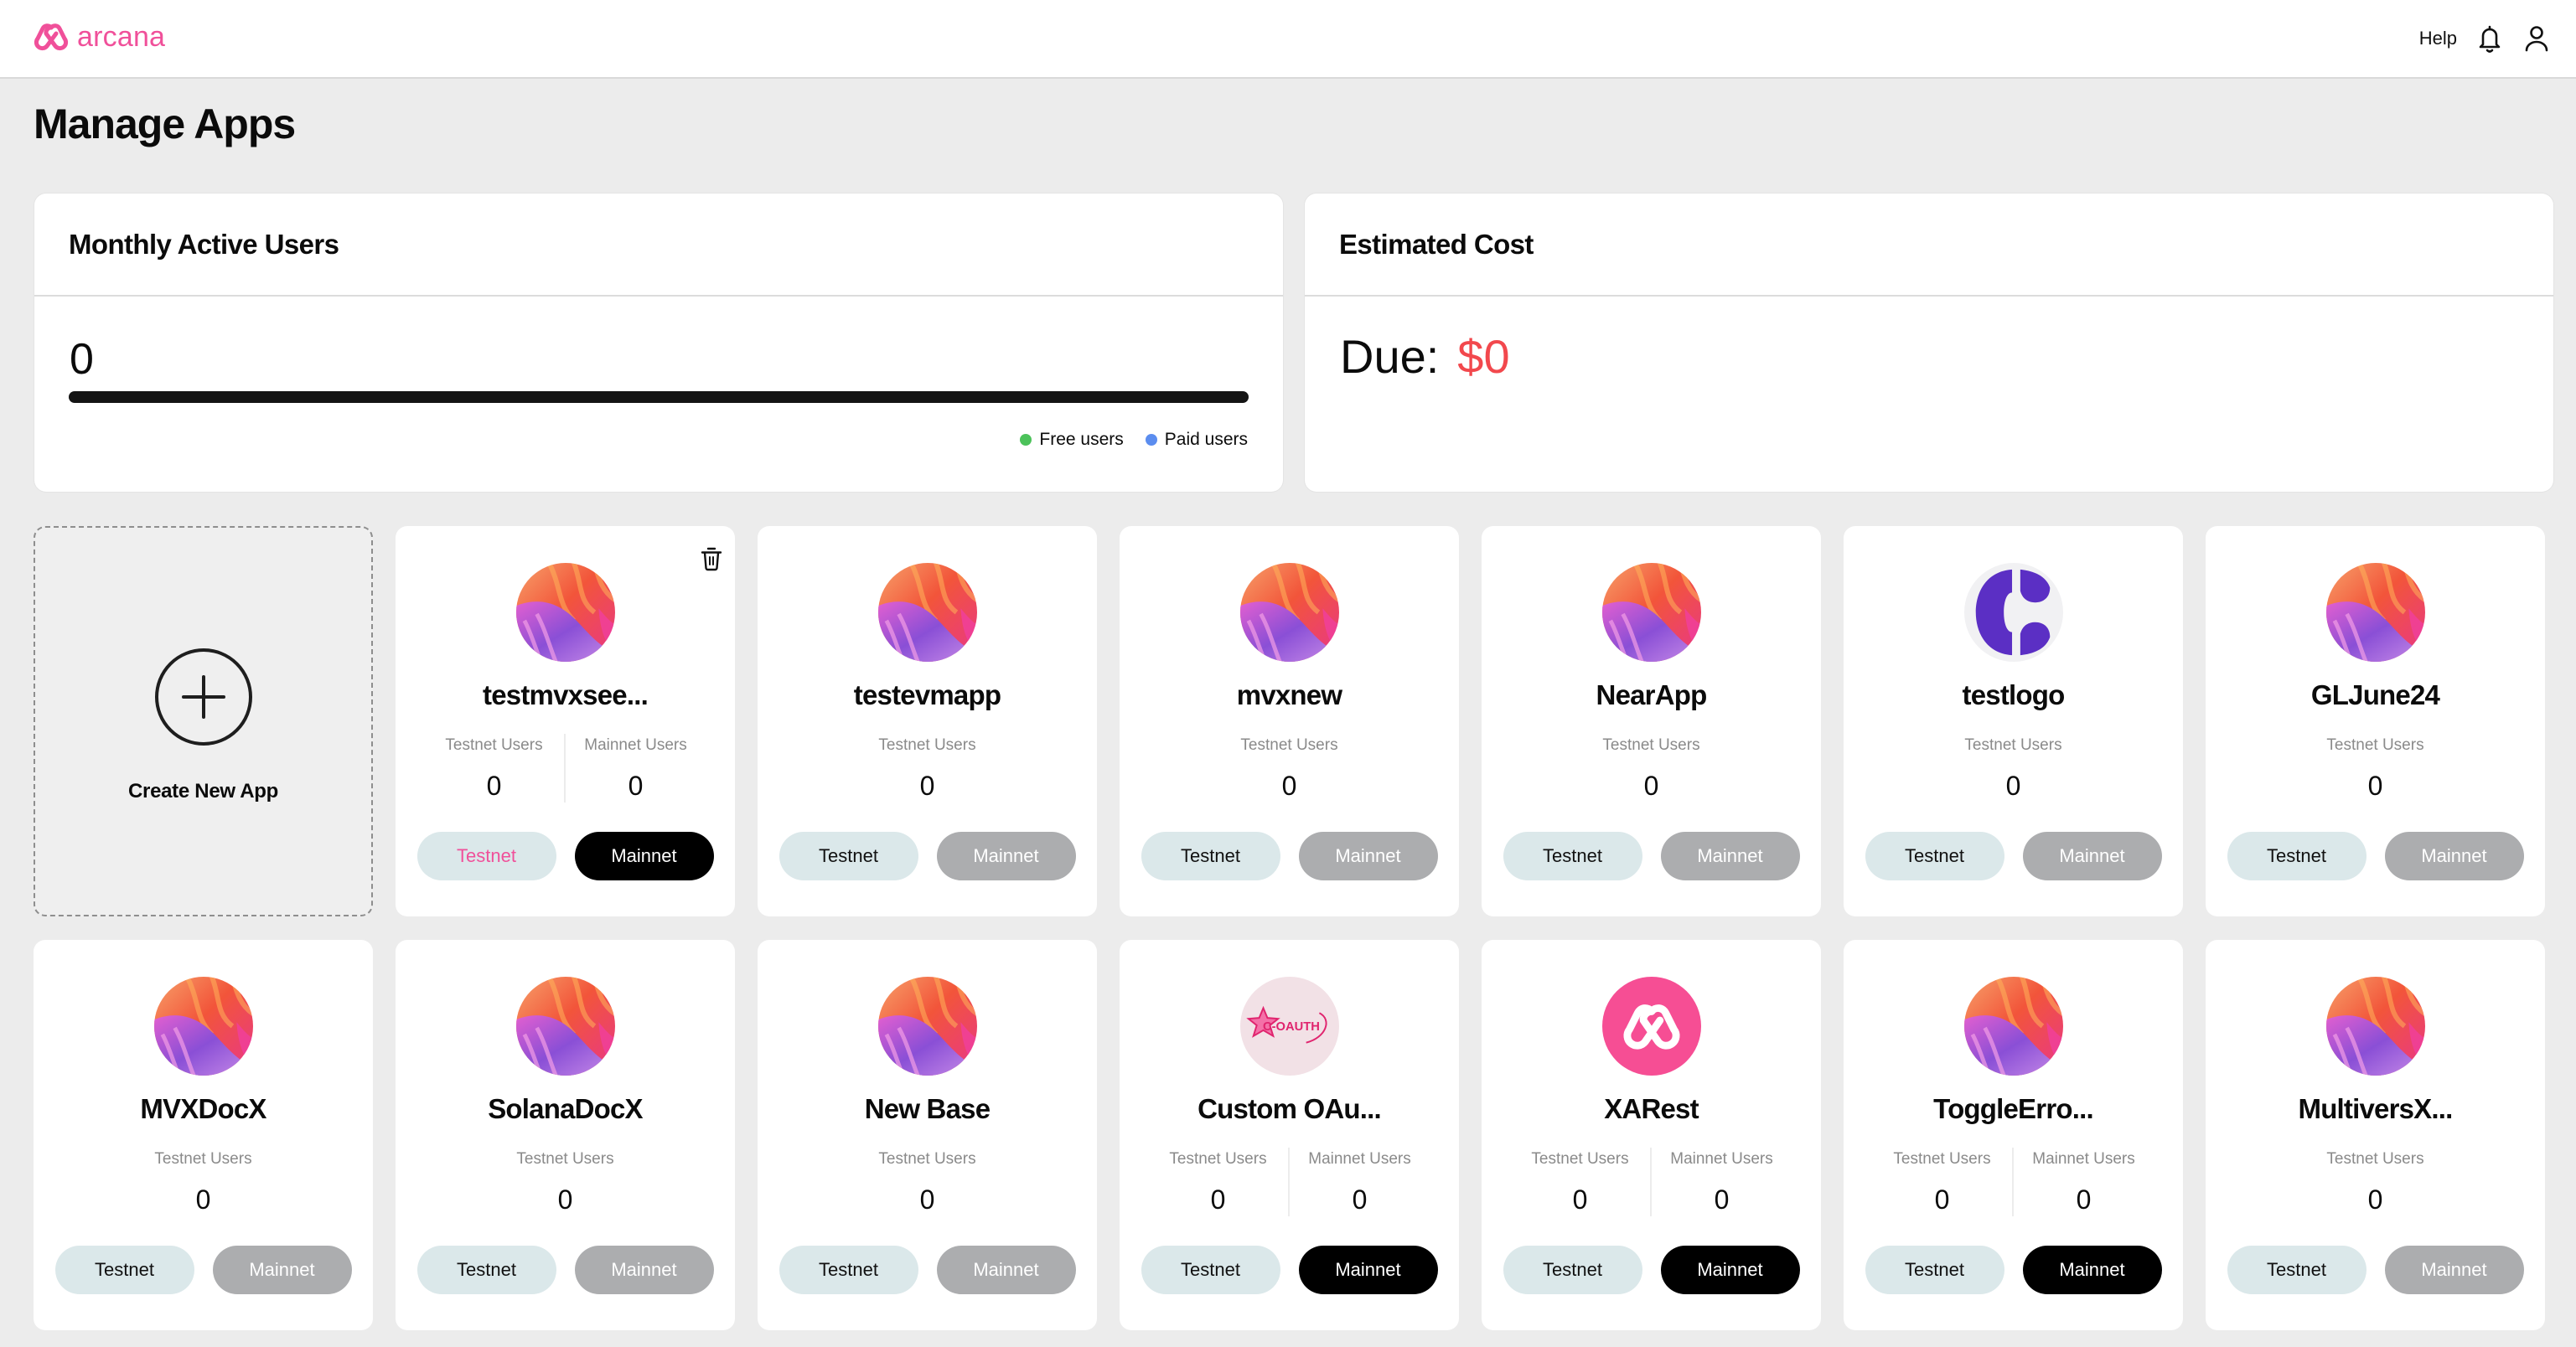 This screenshot has height=1347, width=2576. I want to click on create-new-app-button: Create New App, so click(203, 721).